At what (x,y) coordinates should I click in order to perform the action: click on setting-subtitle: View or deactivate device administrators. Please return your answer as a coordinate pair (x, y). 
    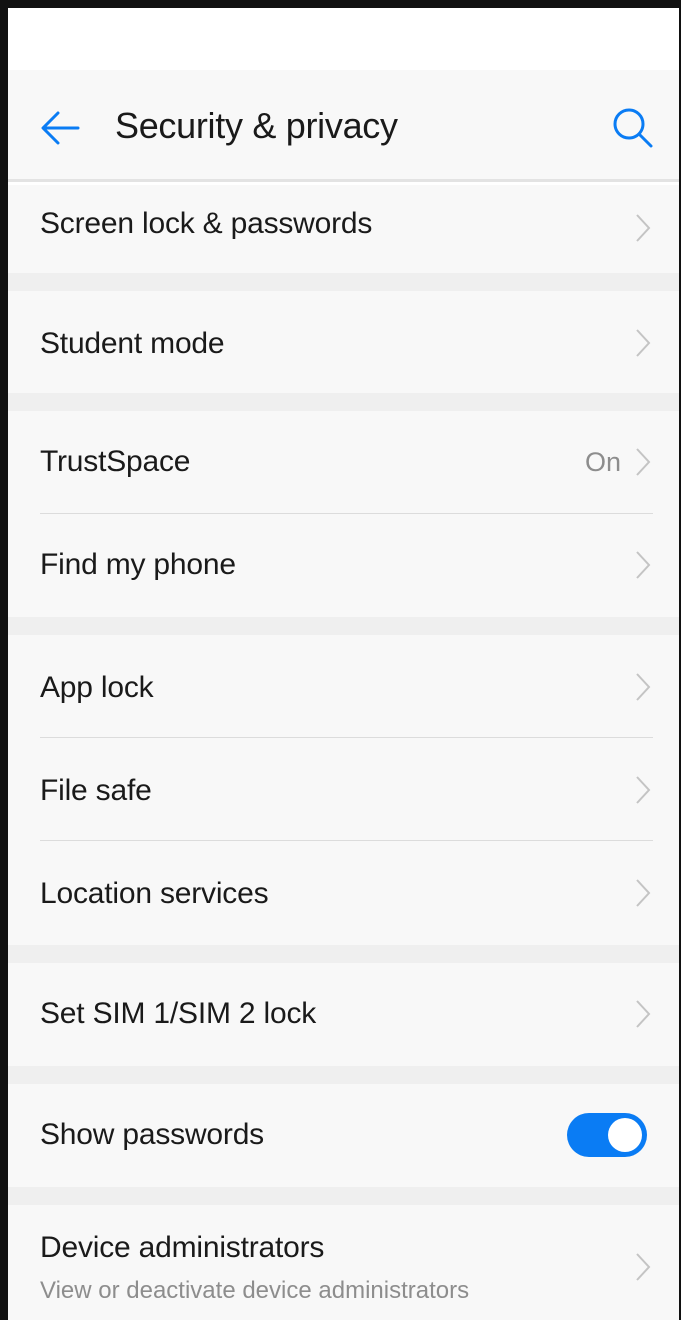
    Looking at the image, I should click on (255, 1290).